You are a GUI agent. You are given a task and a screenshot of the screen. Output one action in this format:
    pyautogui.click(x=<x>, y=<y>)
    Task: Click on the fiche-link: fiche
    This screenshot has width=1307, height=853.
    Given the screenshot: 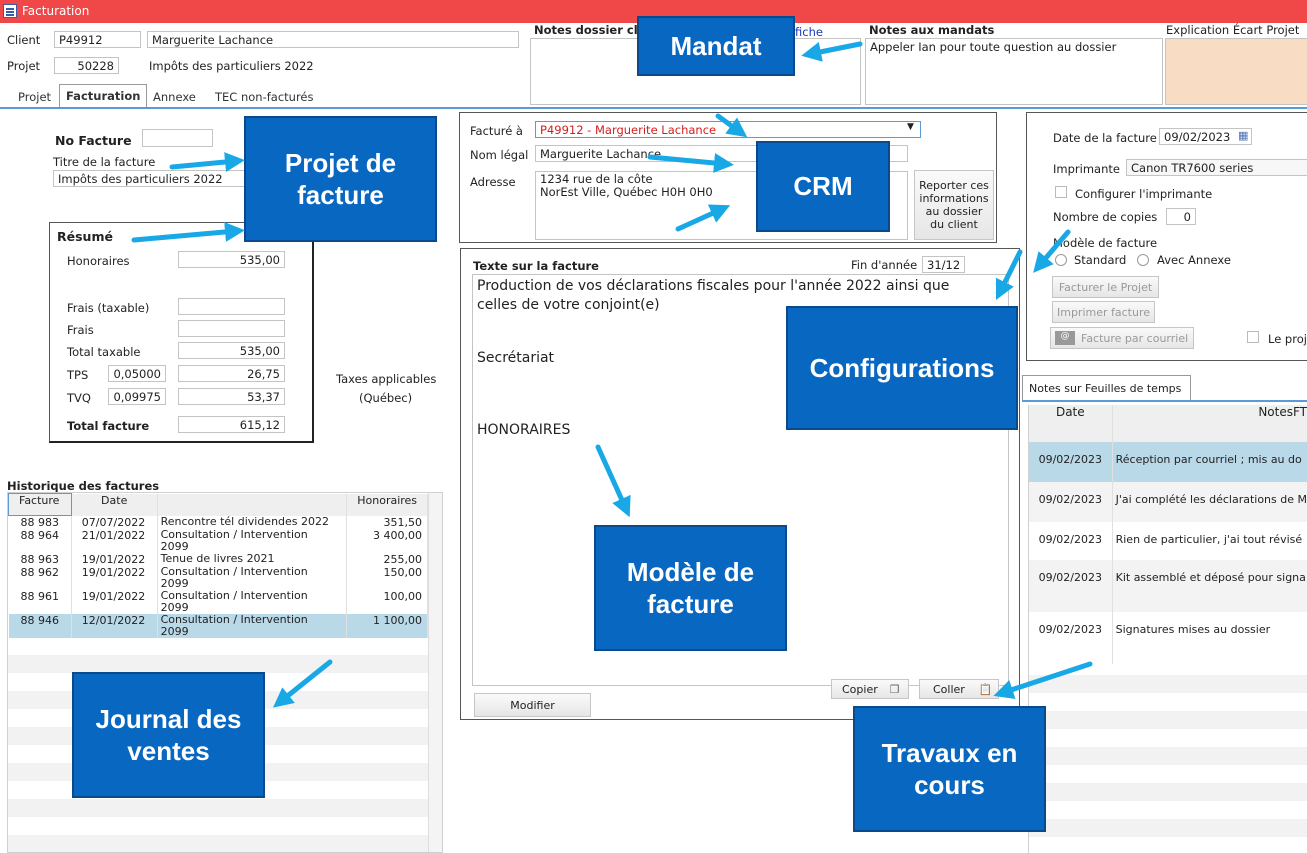 What is the action you would take?
    pyautogui.click(x=809, y=32)
    